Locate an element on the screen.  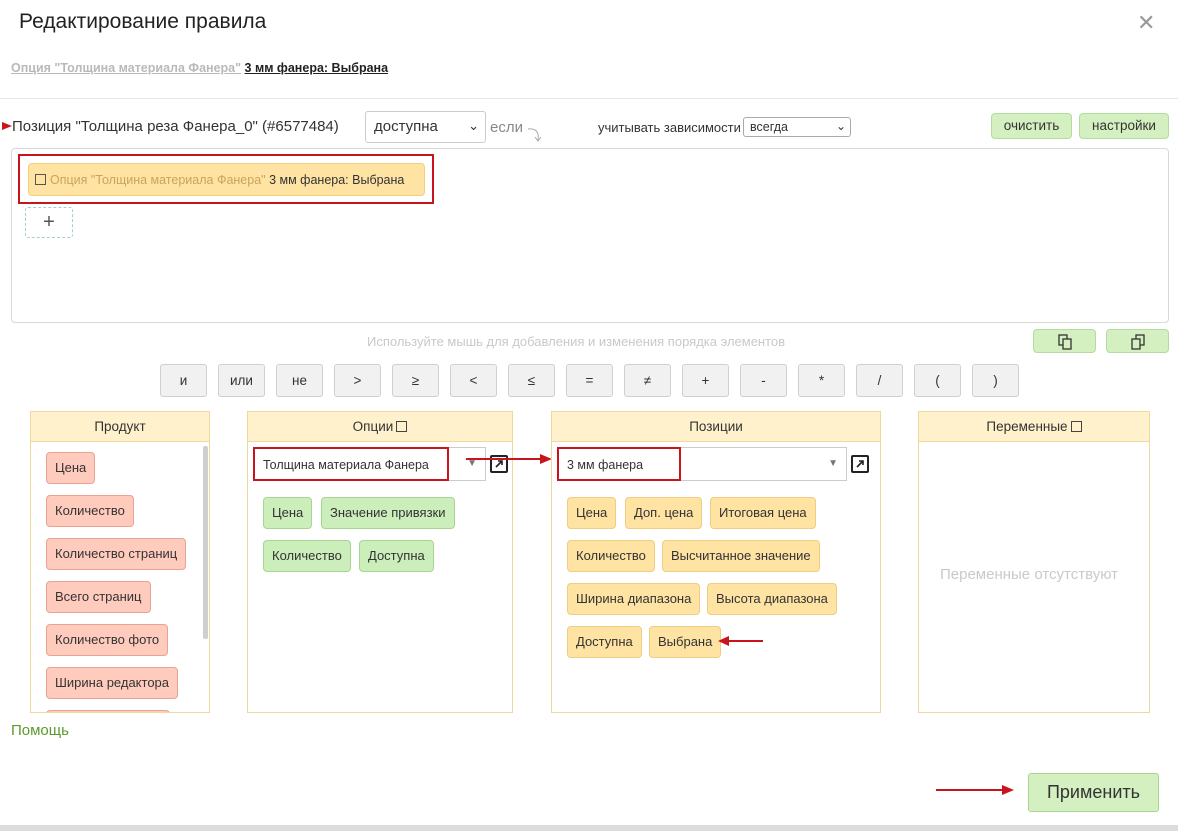
position-item: Доп. цена is located at coordinates (664, 513).